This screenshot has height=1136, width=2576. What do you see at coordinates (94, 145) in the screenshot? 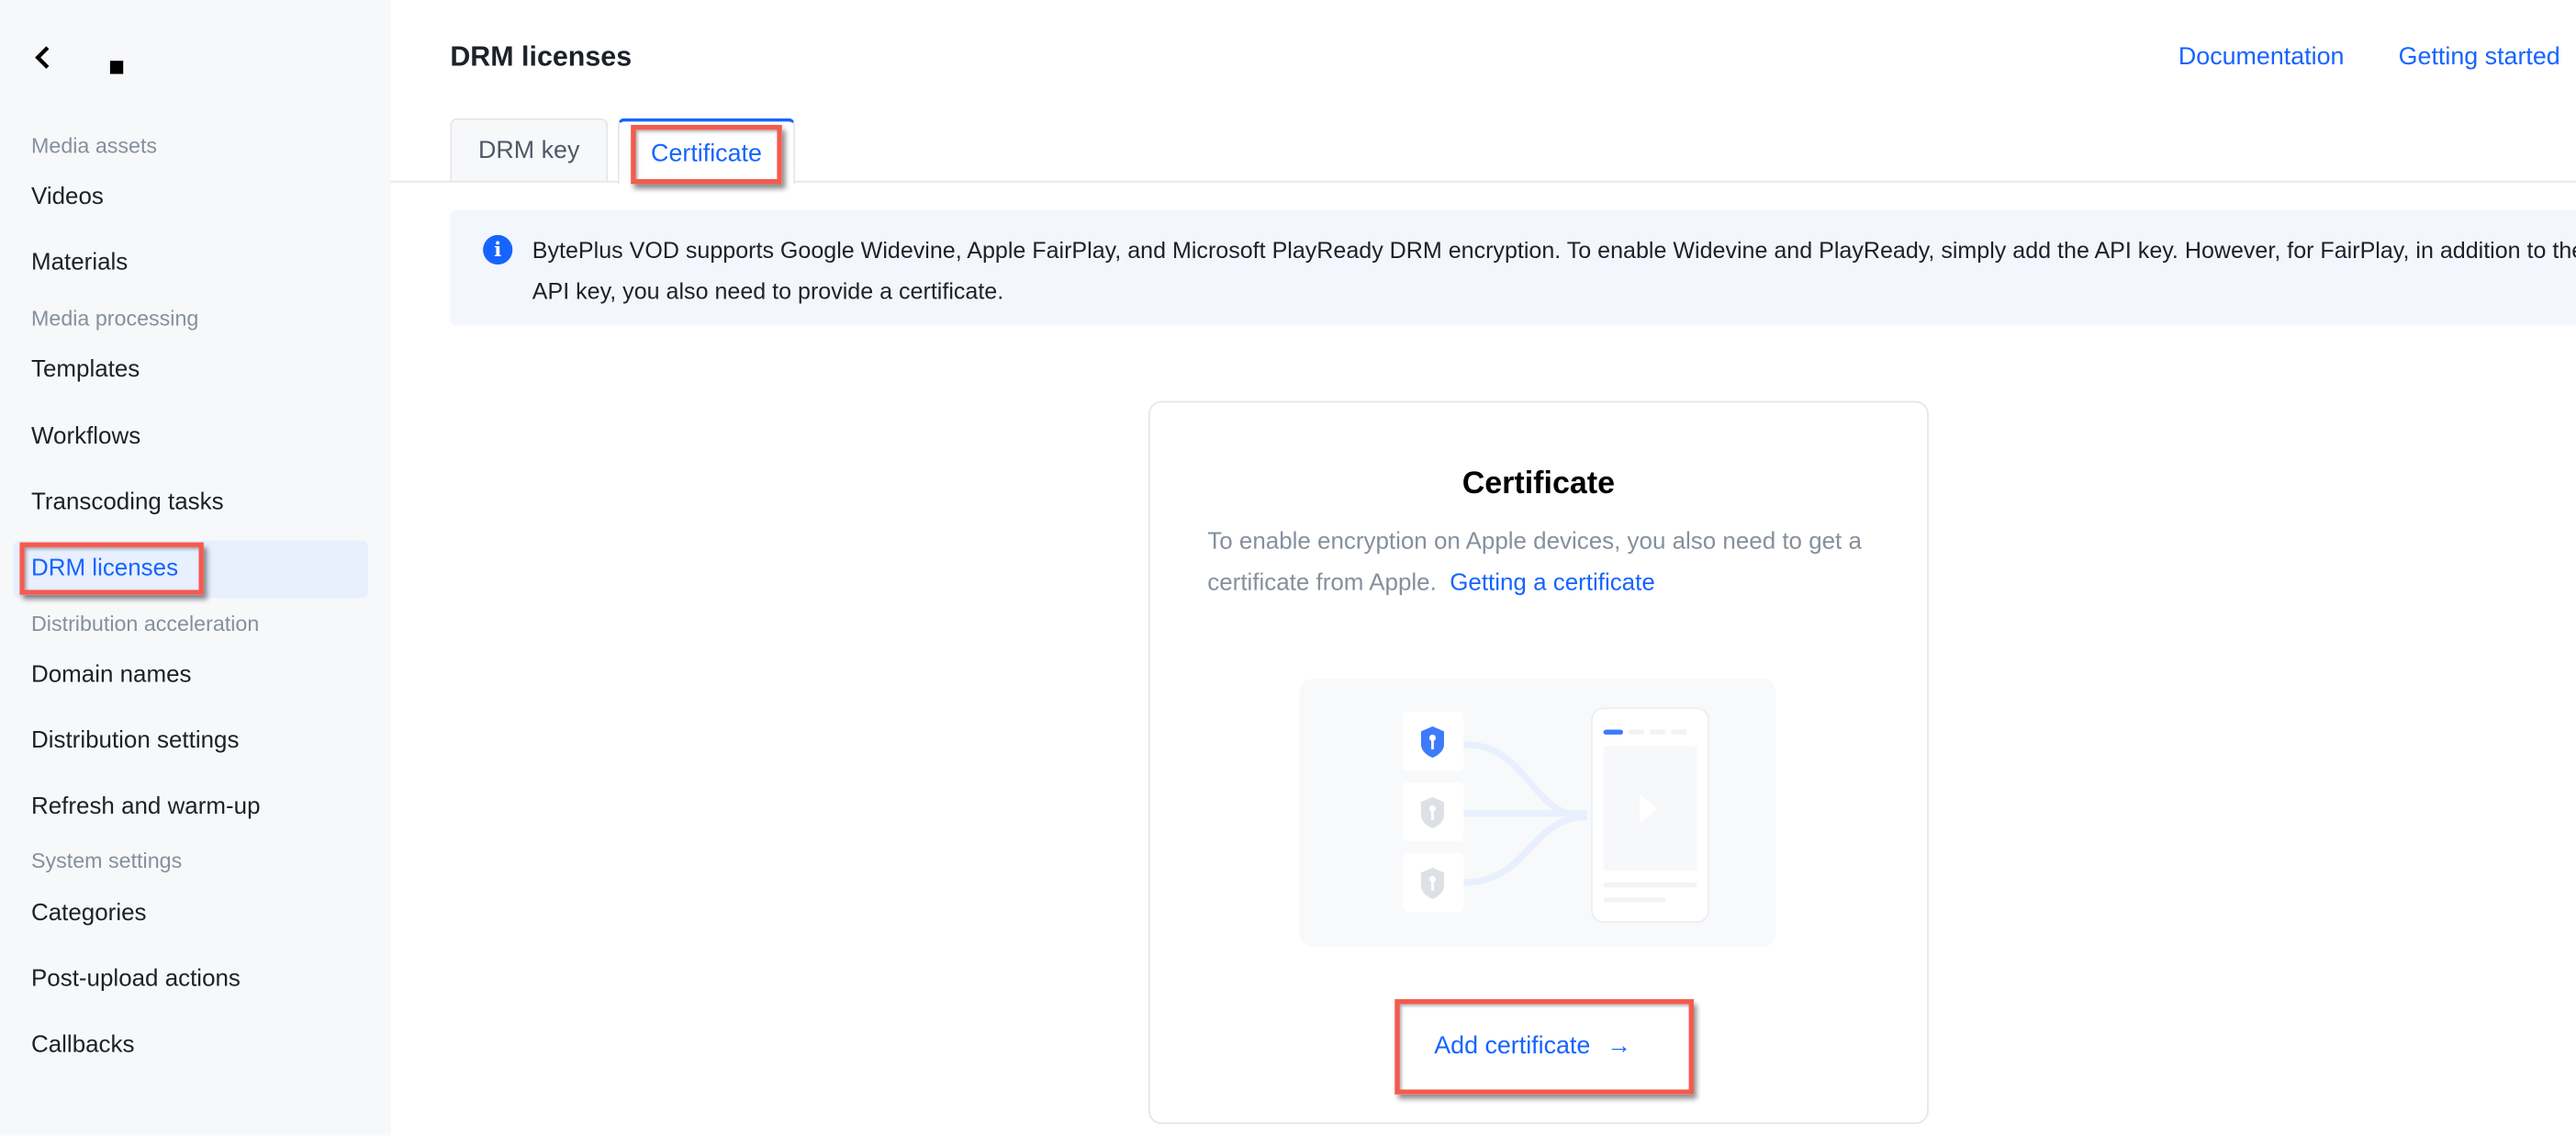
I see `section-media-assets: Media assets` at bounding box center [94, 145].